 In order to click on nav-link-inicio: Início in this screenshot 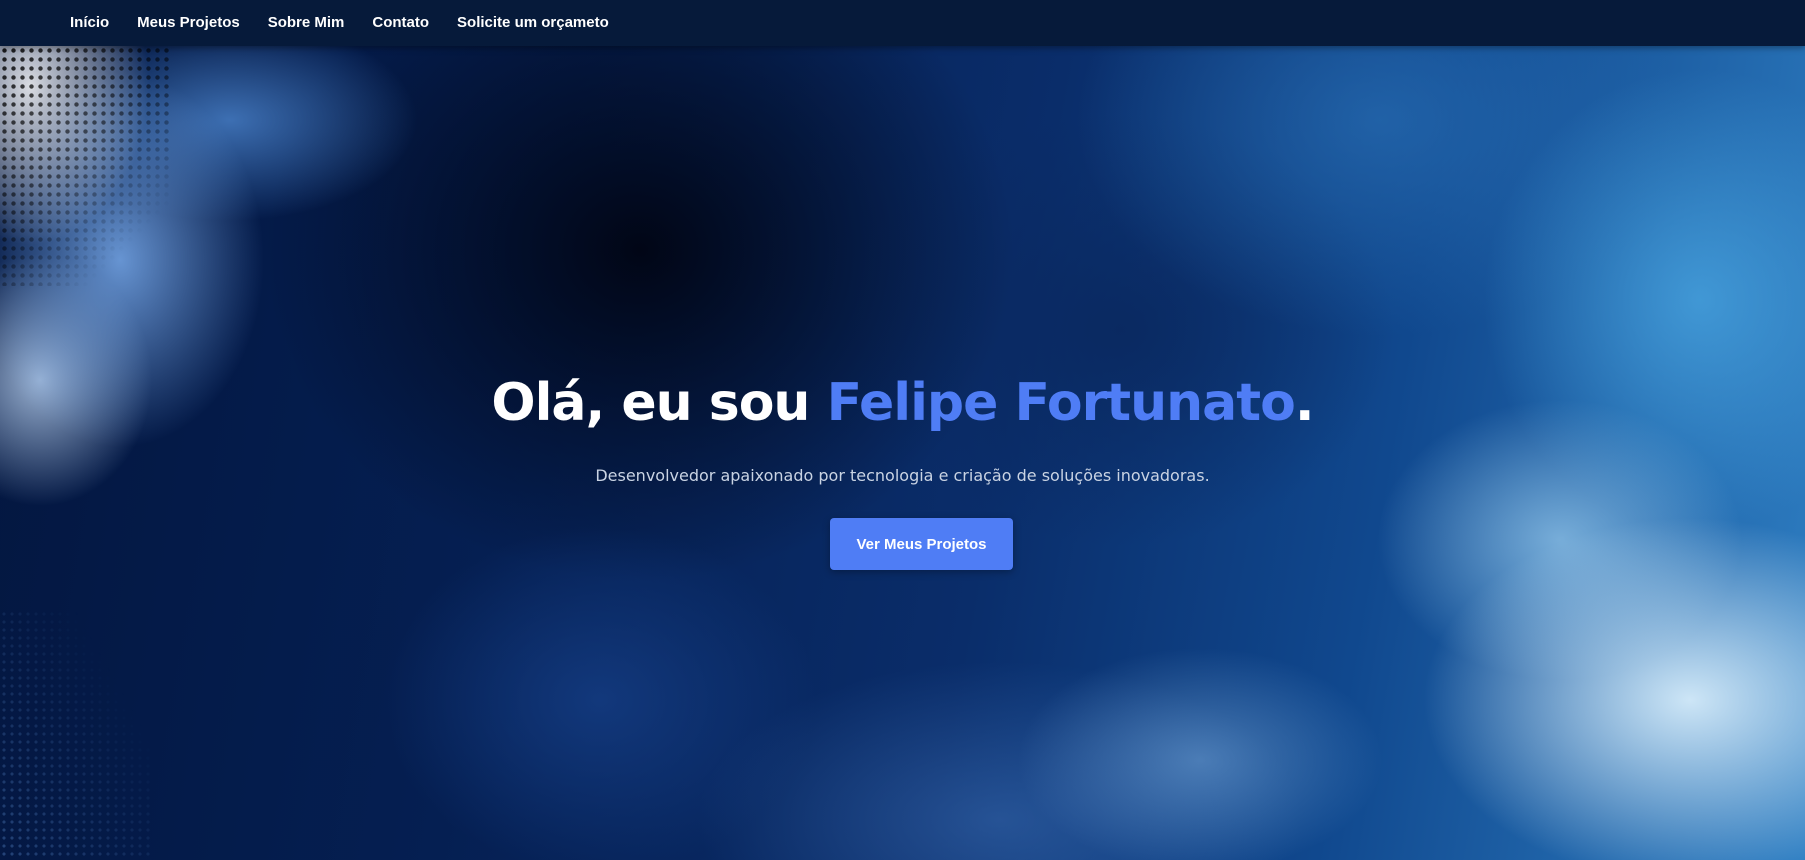, I will do `click(89, 22)`.